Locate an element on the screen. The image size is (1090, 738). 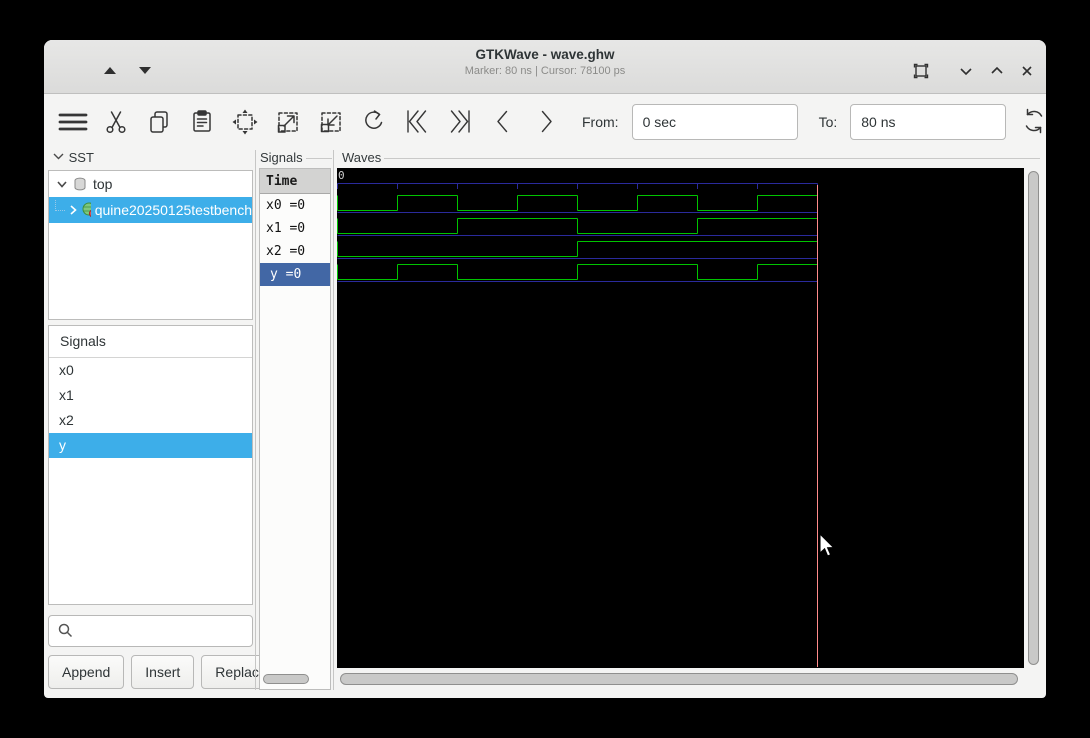
value-row-x2: x2 =0 is located at coordinates (295, 251).